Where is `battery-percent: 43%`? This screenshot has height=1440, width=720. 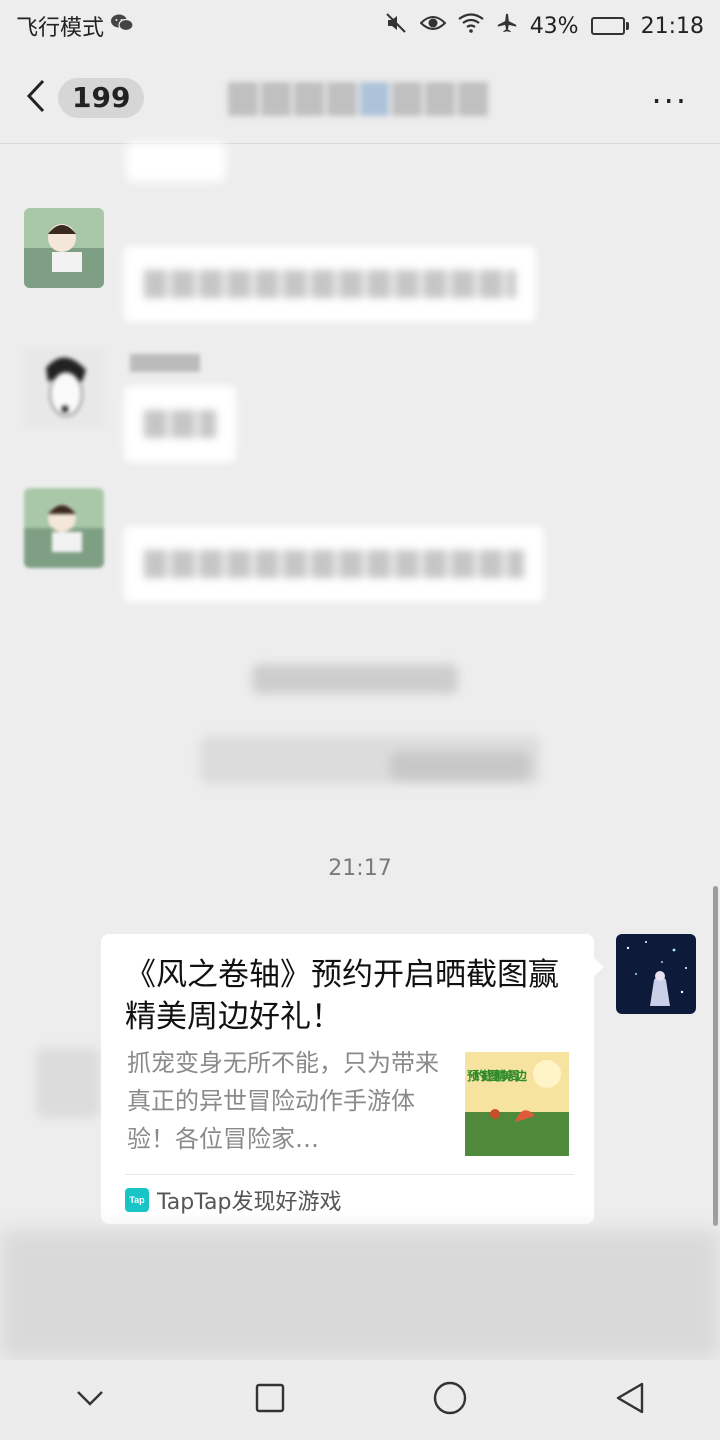 battery-percent: 43% is located at coordinates (554, 26).